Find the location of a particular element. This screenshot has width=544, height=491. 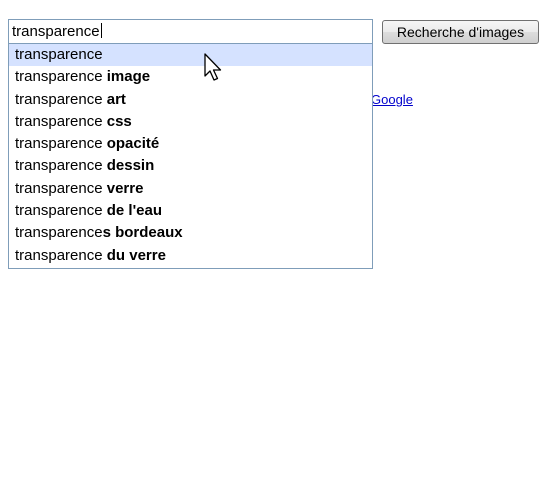

suggestion-item: transparence opacité is located at coordinates (190, 144).